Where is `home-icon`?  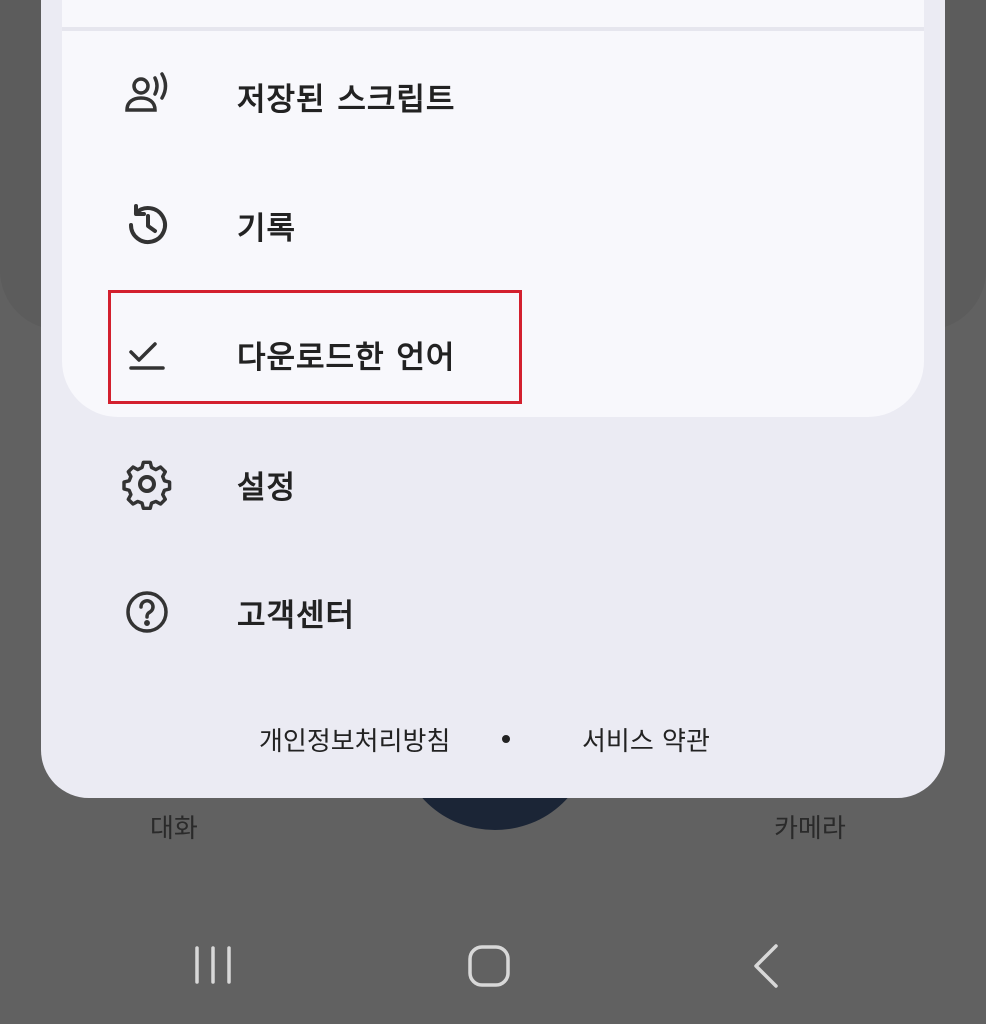 home-icon is located at coordinates (489, 966).